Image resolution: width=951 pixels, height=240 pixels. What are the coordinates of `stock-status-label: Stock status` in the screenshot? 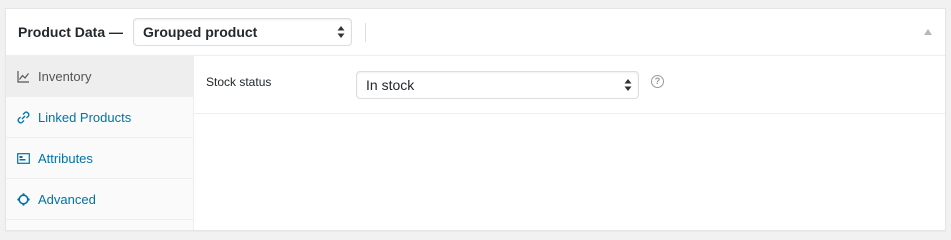 It's located at (239, 82).